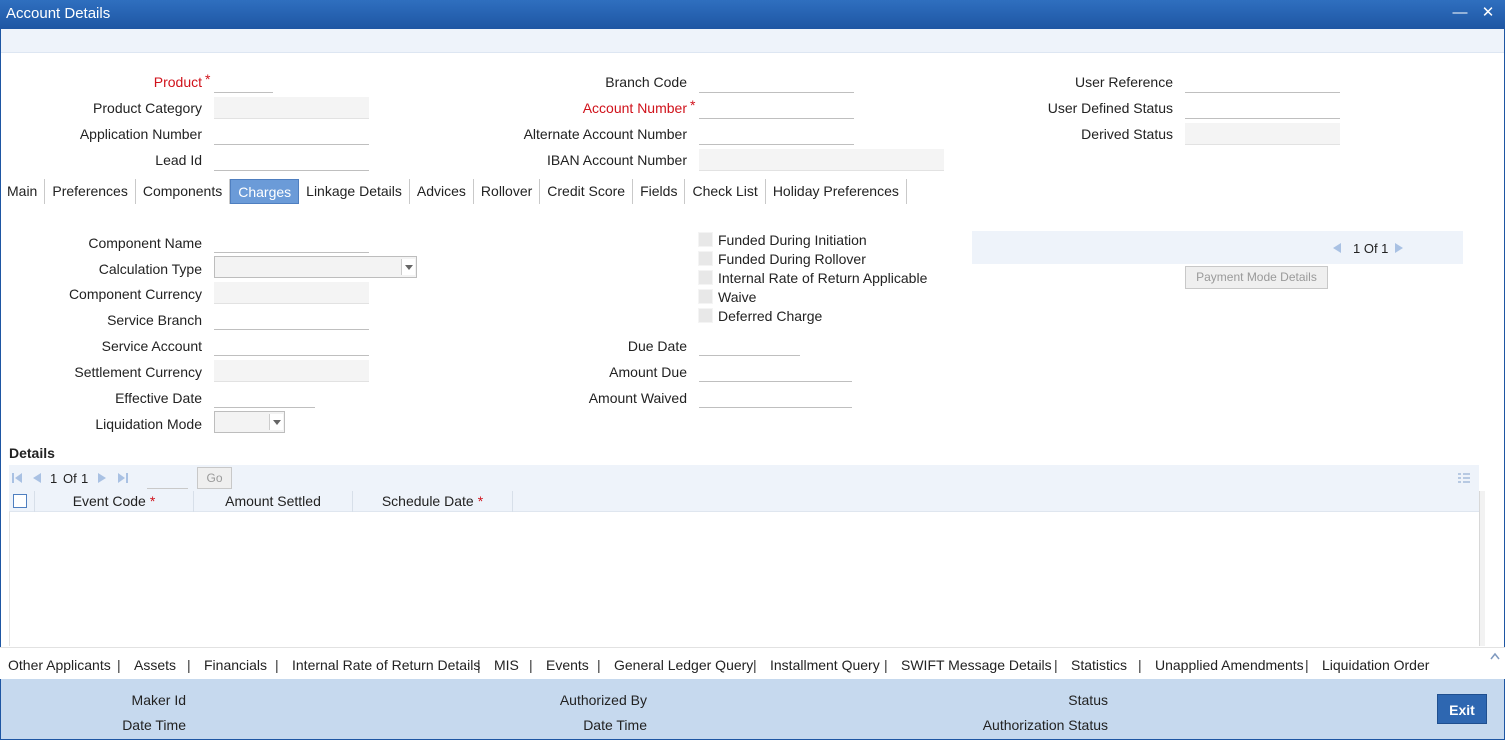 This screenshot has height=740, width=1505. What do you see at coordinates (291, 160) in the screenshot?
I see `lead-id-input` at bounding box center [291, 160].